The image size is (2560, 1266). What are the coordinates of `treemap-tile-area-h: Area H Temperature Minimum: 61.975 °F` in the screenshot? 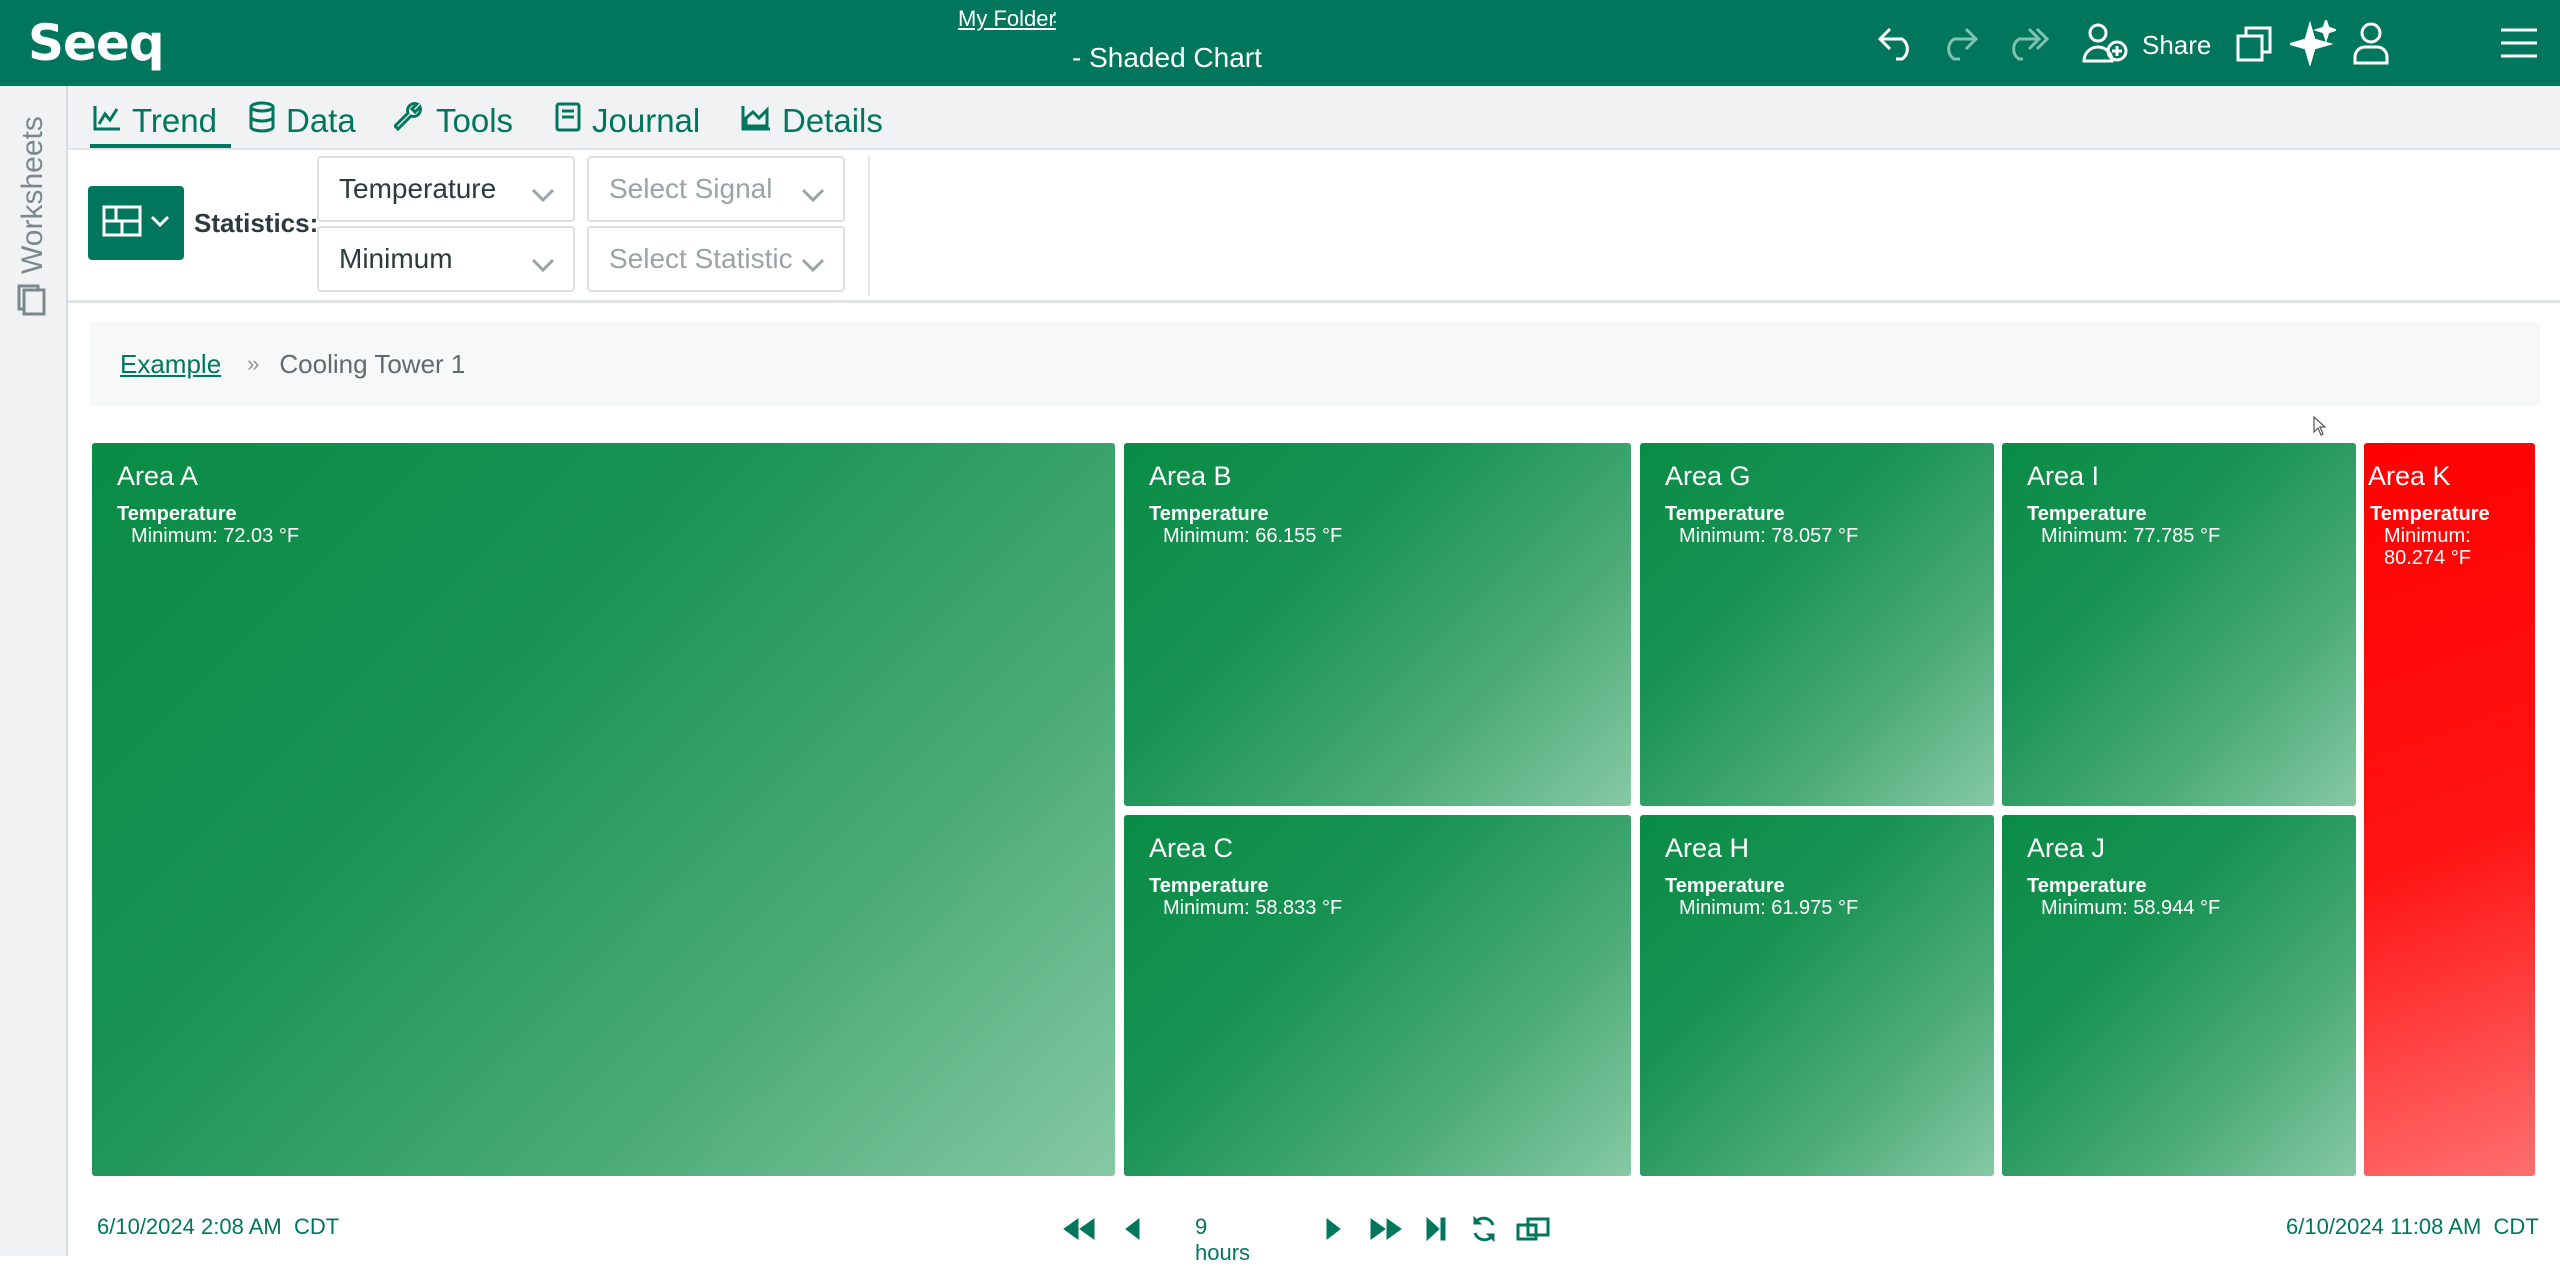 It's located at (1817, 995).